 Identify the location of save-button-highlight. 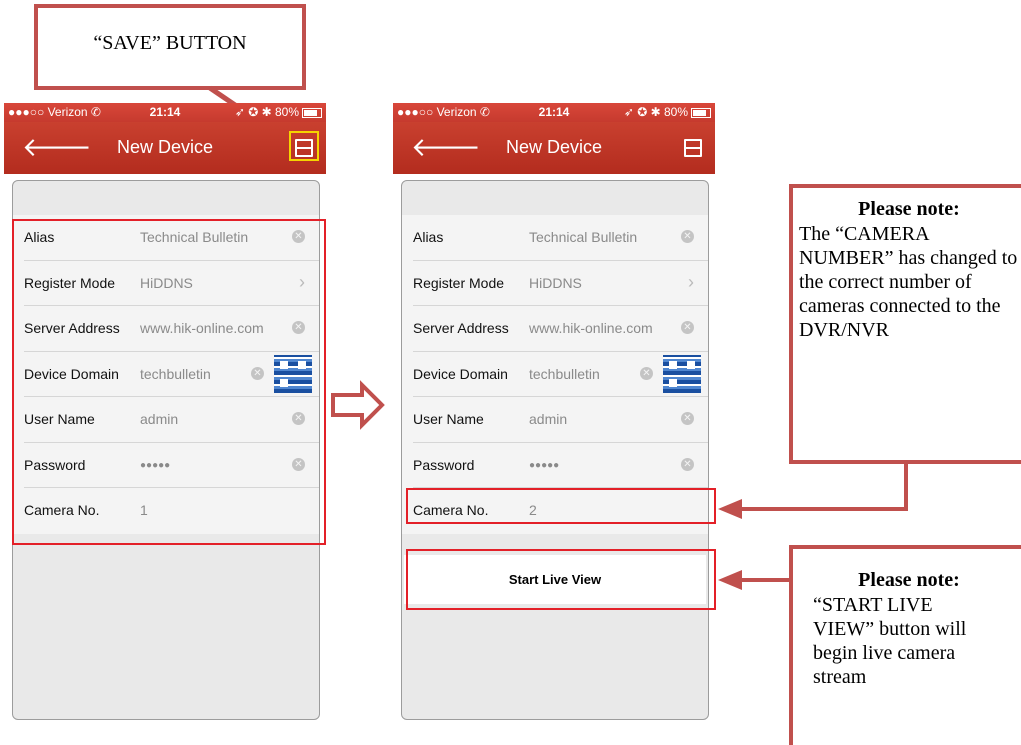
(304, 146).